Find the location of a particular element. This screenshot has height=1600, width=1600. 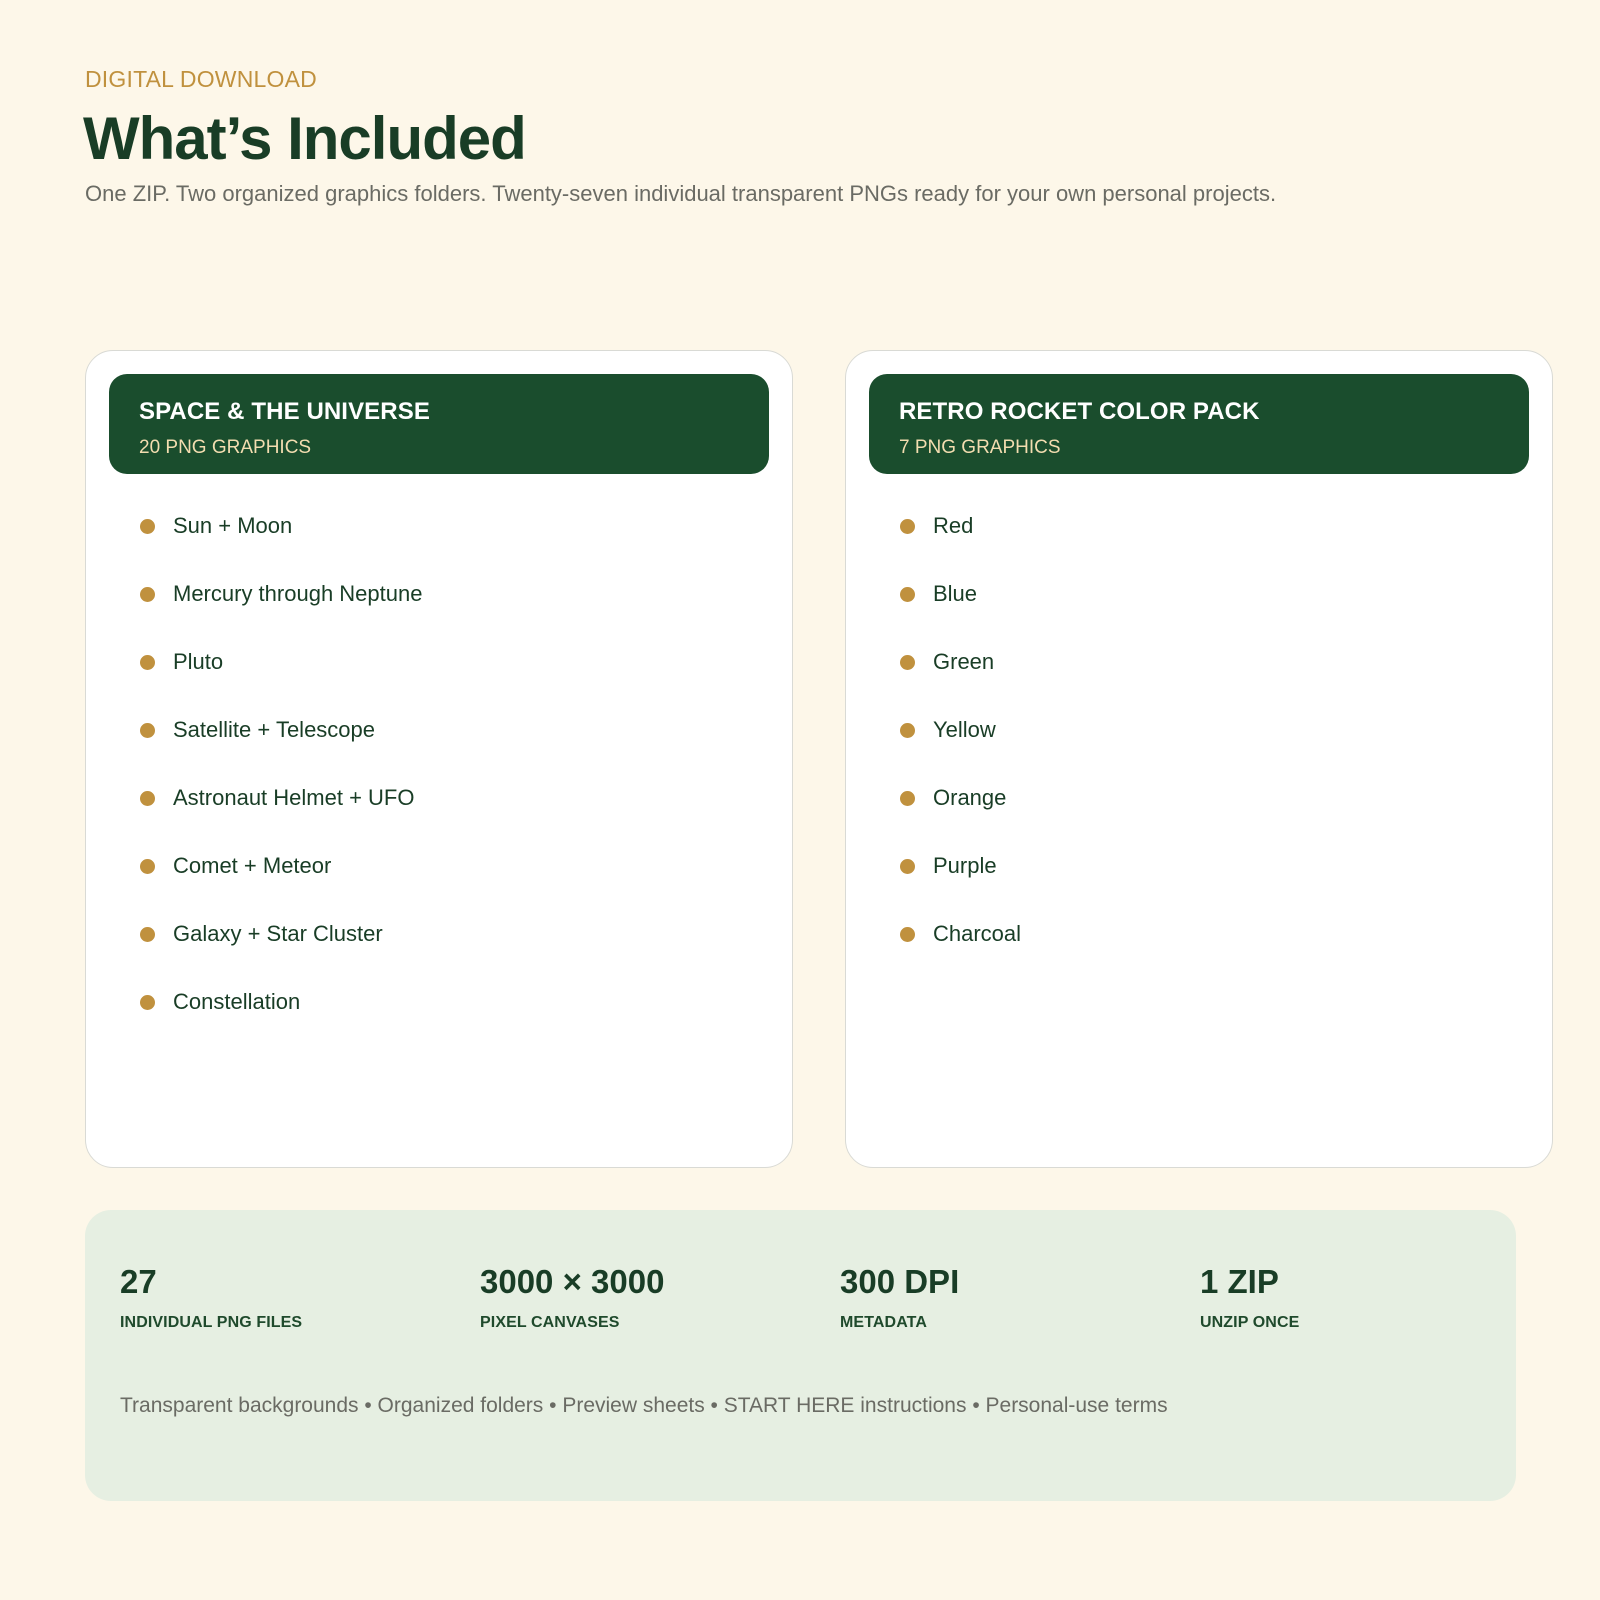

list-item: Yellow is located at coordinates (960, 749).